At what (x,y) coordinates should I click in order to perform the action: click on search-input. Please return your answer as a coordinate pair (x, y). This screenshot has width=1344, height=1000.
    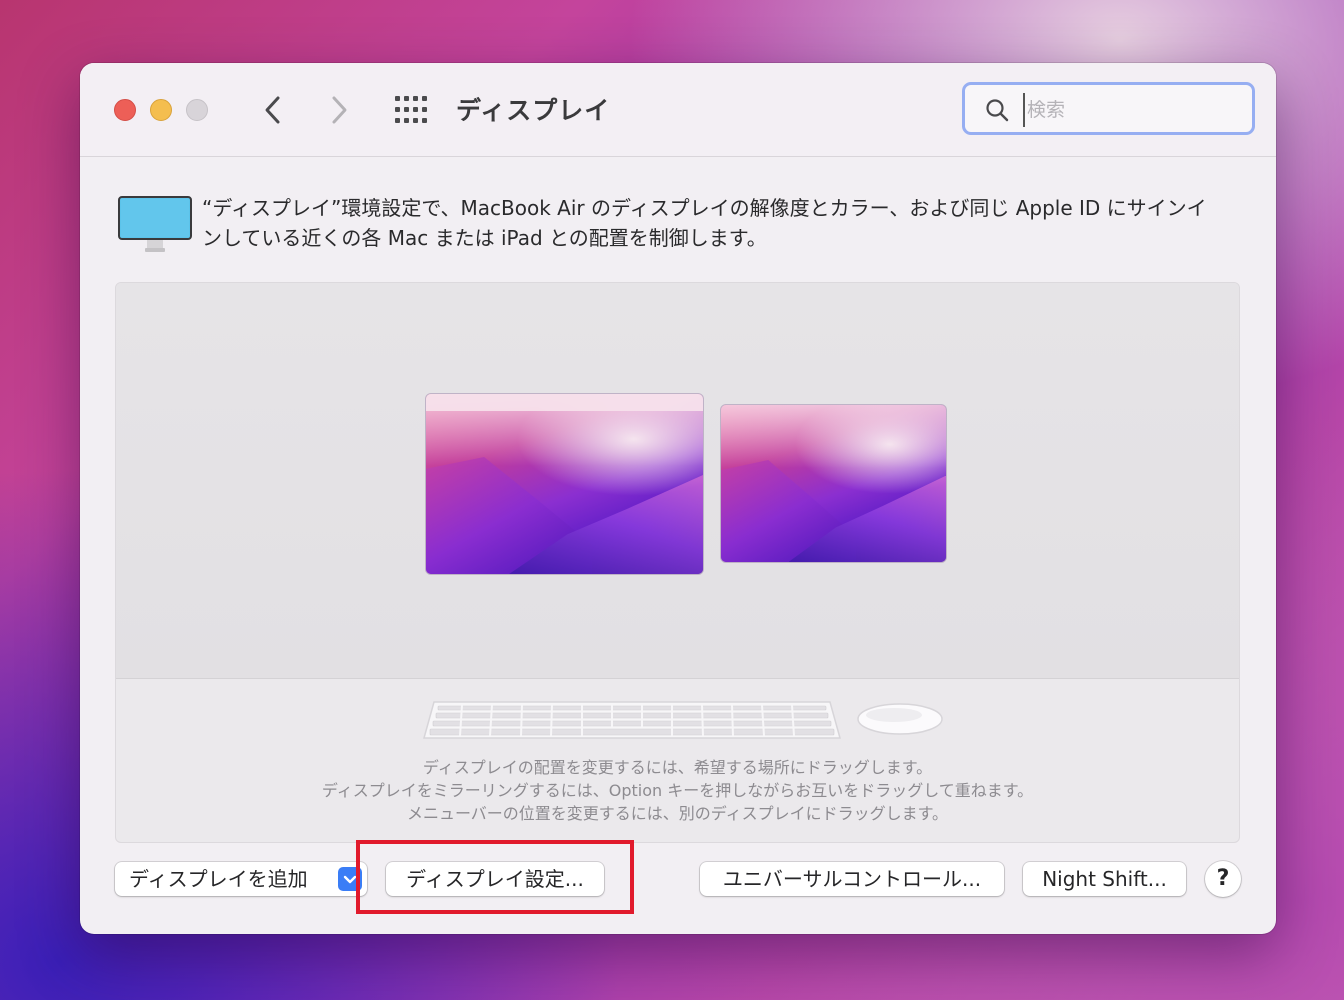
    Looking at the image, I should click on (1131, 110).